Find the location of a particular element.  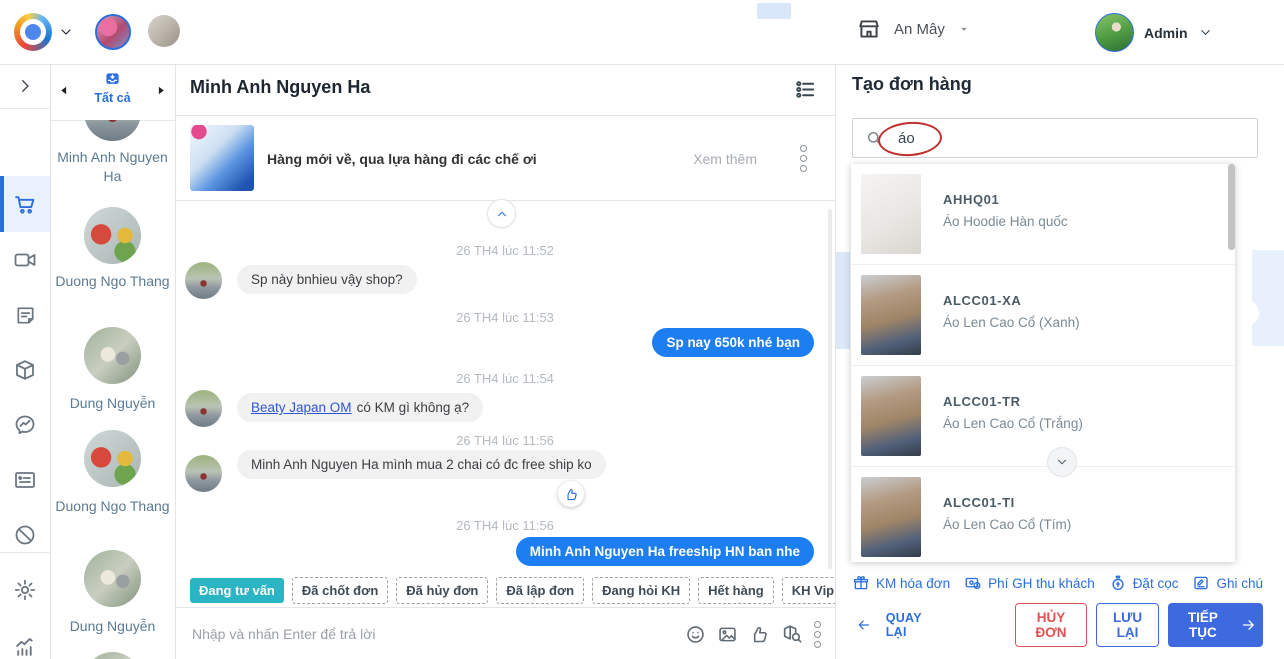

product-search-input is located at coordinates (1048, 138).